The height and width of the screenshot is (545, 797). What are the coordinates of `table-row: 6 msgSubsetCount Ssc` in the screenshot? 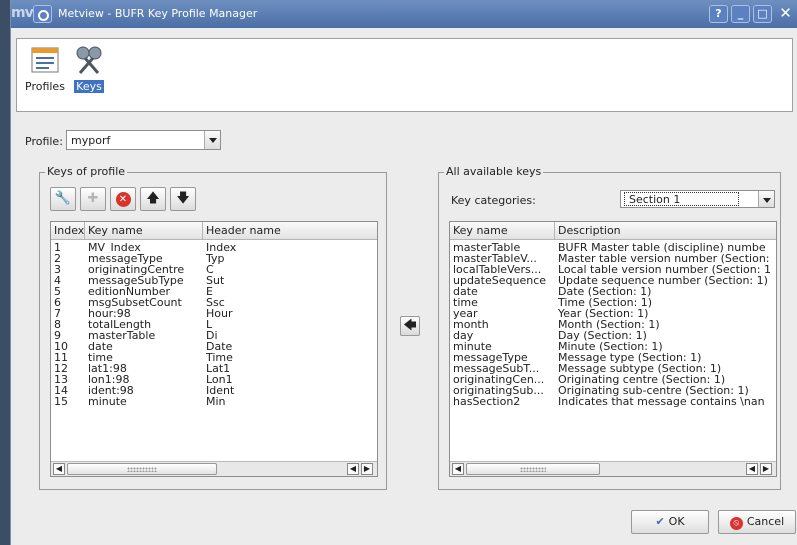 It's located at (214, 302).